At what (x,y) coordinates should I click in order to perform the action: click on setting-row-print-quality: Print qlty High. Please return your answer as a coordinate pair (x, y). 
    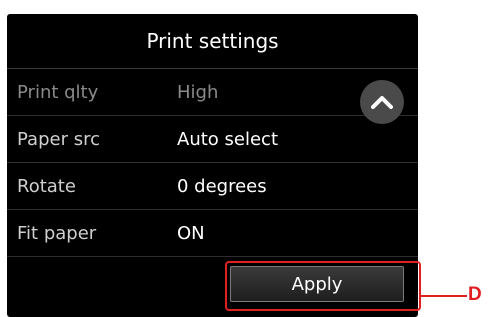
    Looking at the image, I should click on (212, 92).